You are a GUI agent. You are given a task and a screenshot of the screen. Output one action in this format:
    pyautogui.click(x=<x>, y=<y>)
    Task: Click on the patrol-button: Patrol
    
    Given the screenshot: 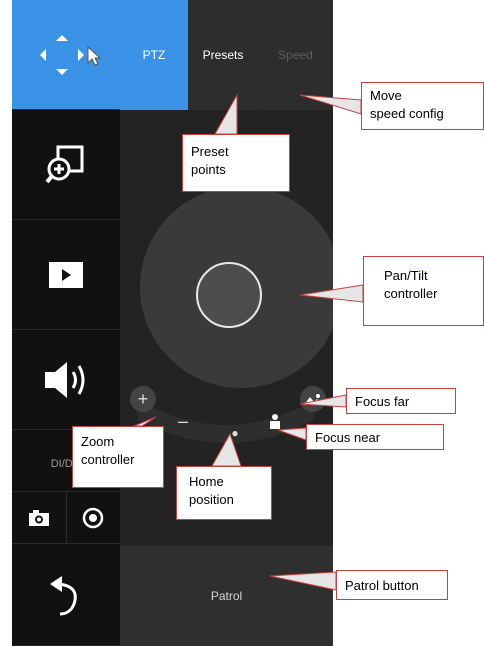 What is the action you would take?
    pyautogui.click(x=226, y=596)
    